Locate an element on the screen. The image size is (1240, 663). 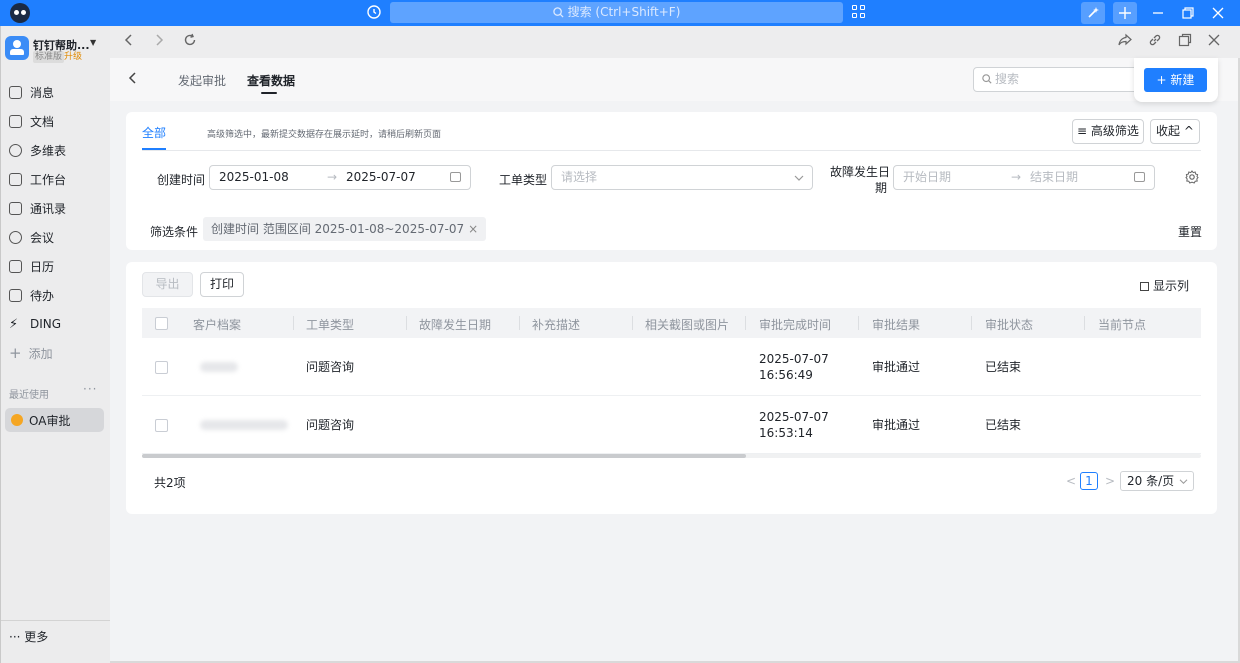
scrollbar-thumb is located at coordinates (444, 456).